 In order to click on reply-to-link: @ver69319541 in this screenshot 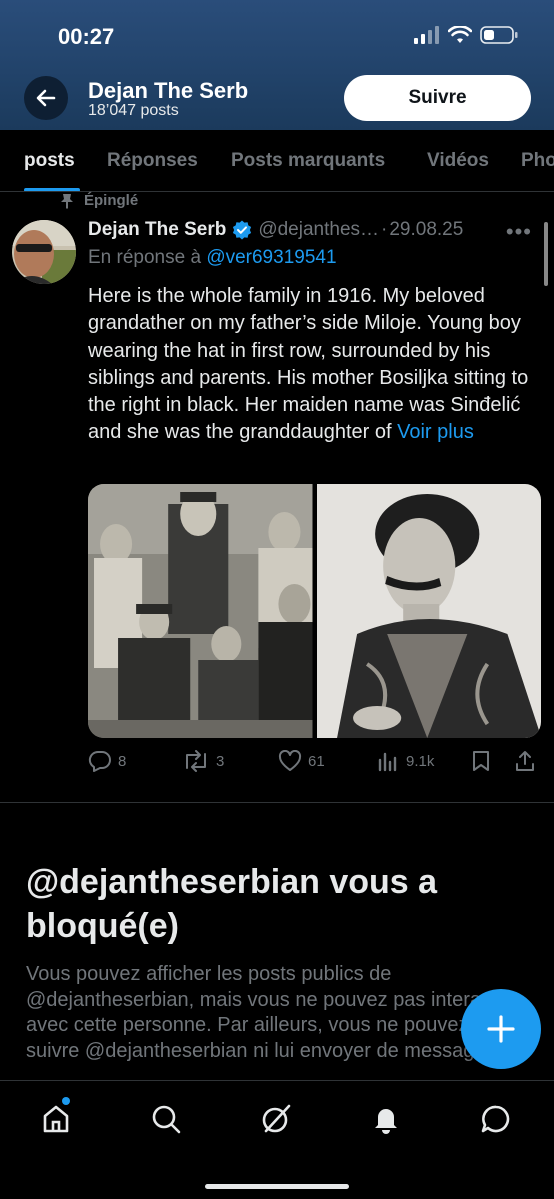, I will do `click(271, 257)`.